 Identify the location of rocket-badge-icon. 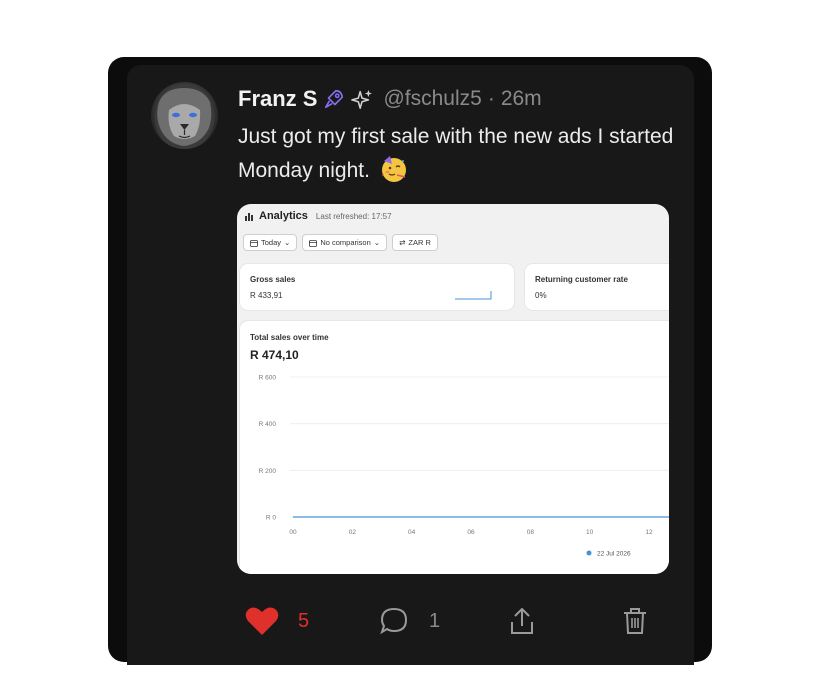
(334, 99).